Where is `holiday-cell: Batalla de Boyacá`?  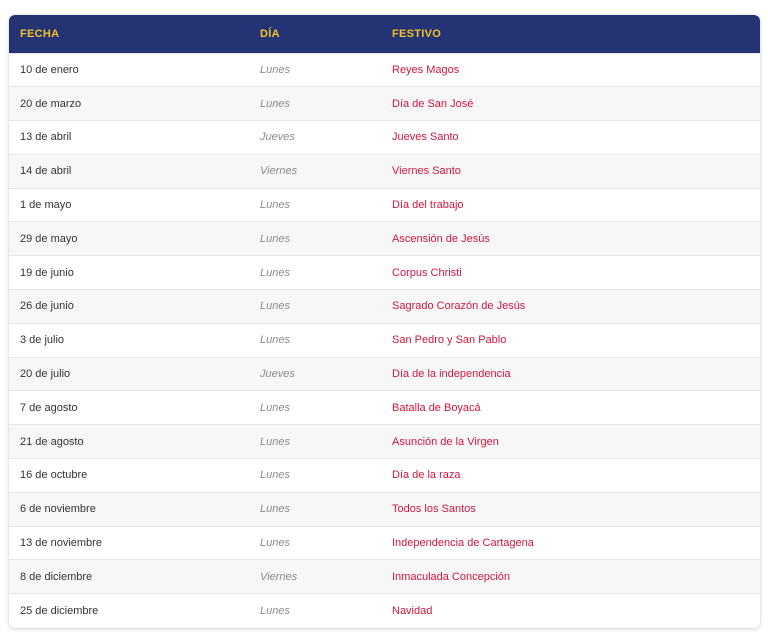 holiday-cell: Batalla de Boyacá is located at coordinates (436, 407).